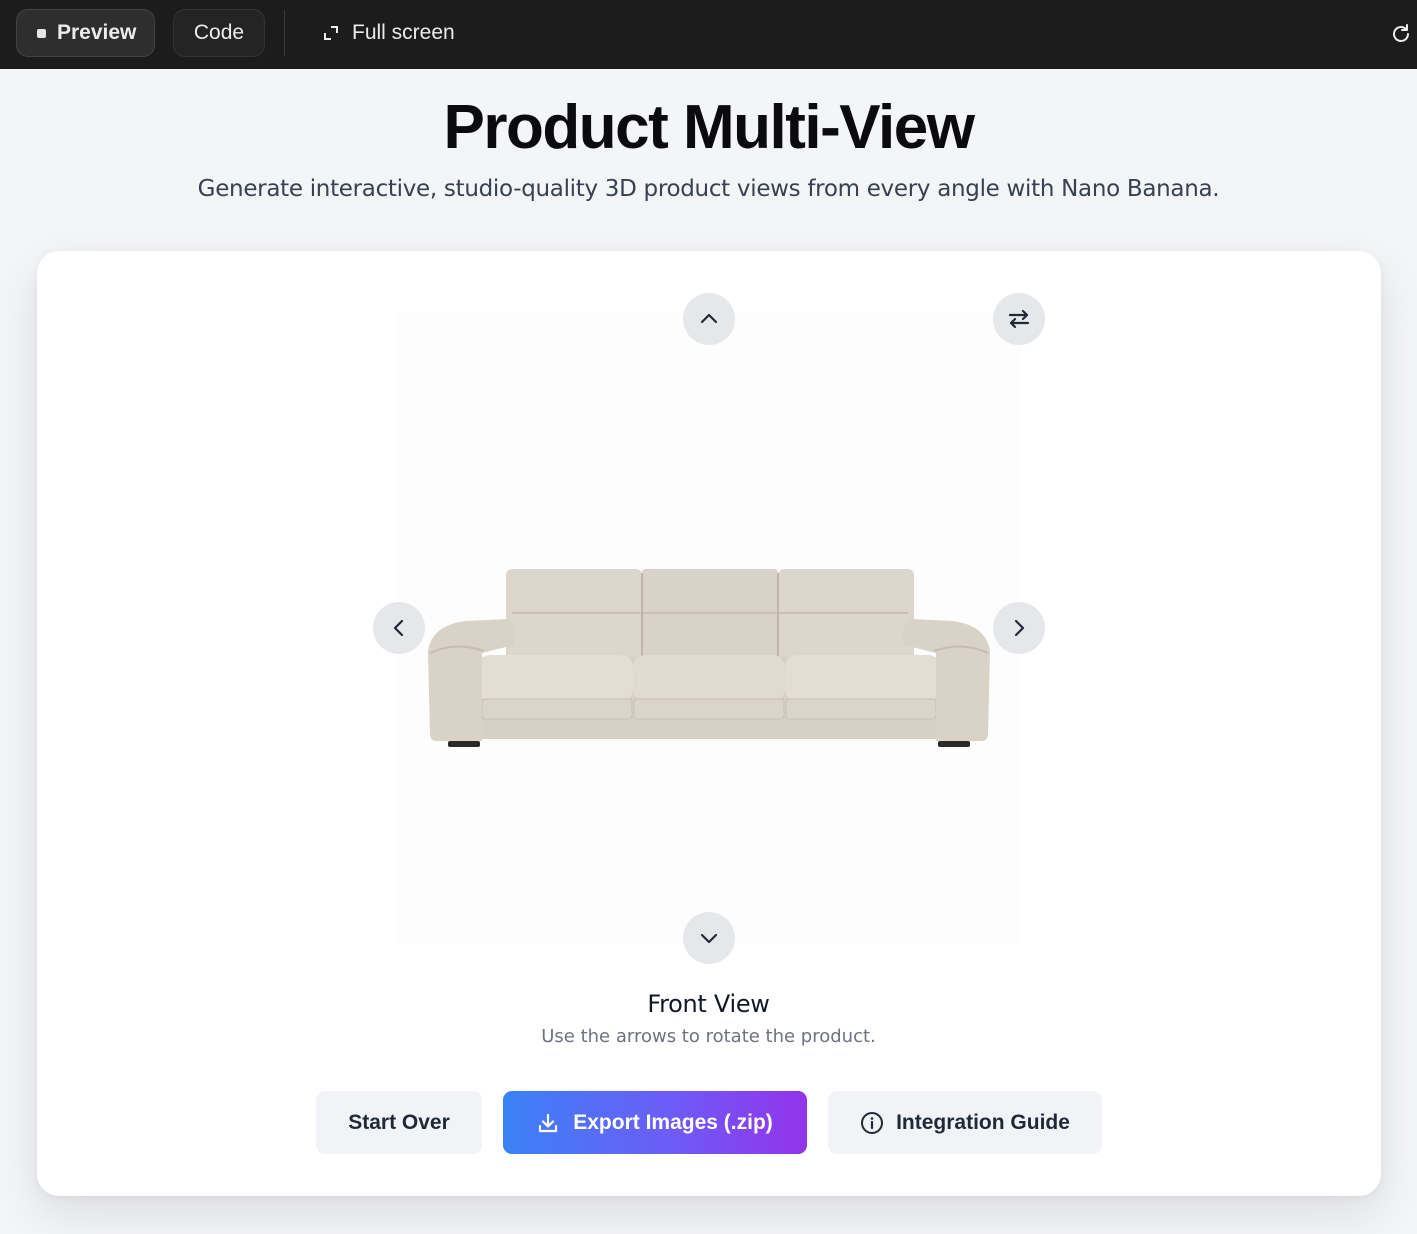 This screenshot has height=1234, width=1417. Describe the element at coordinates (331, 33) in the screenshot. I see `expand-icon` at that location.